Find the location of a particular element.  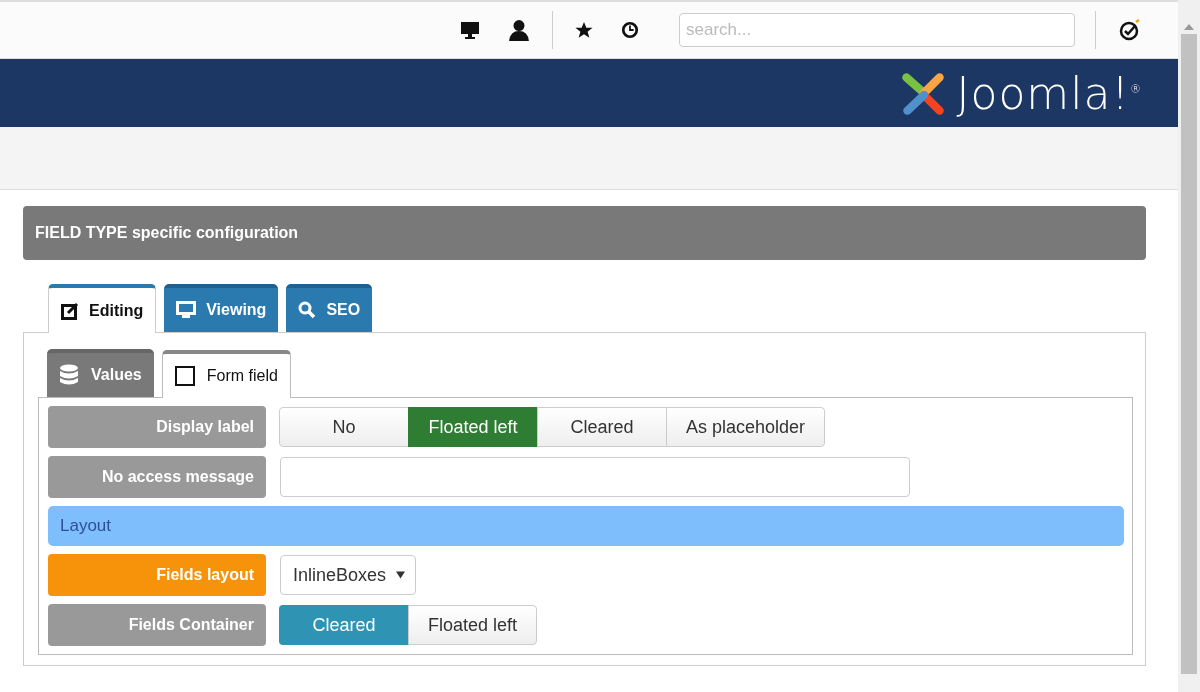

section-header: Layout is located at coordinates (586, 526).